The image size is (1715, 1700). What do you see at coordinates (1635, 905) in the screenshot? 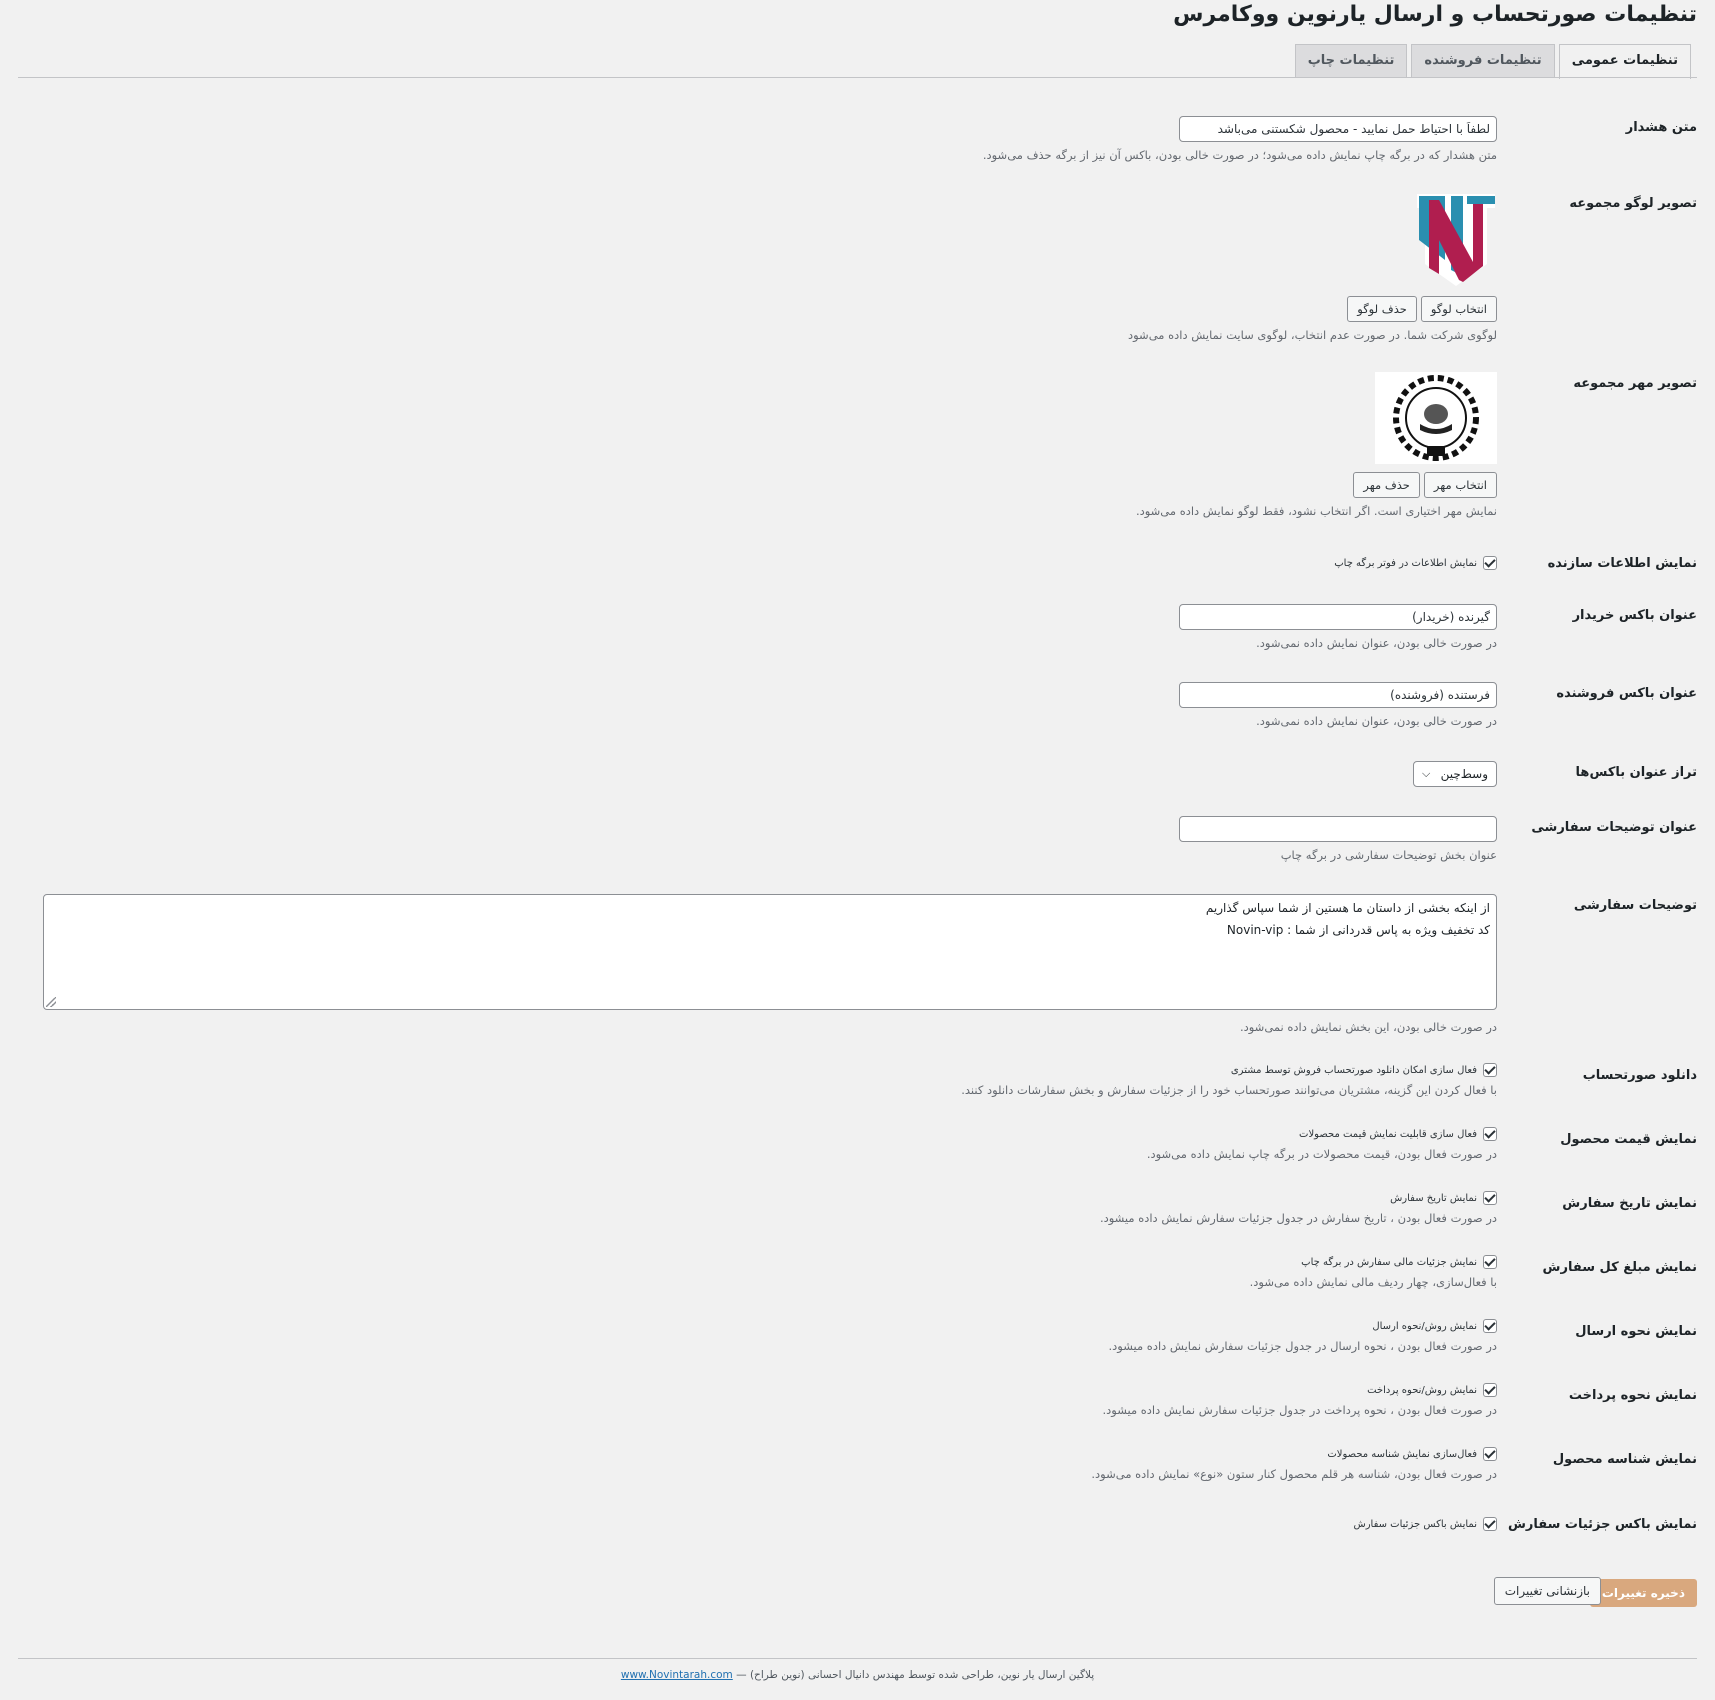
I see `custom-notes-label: توضیحات سفارشی` at bounding box center [1635, 905].